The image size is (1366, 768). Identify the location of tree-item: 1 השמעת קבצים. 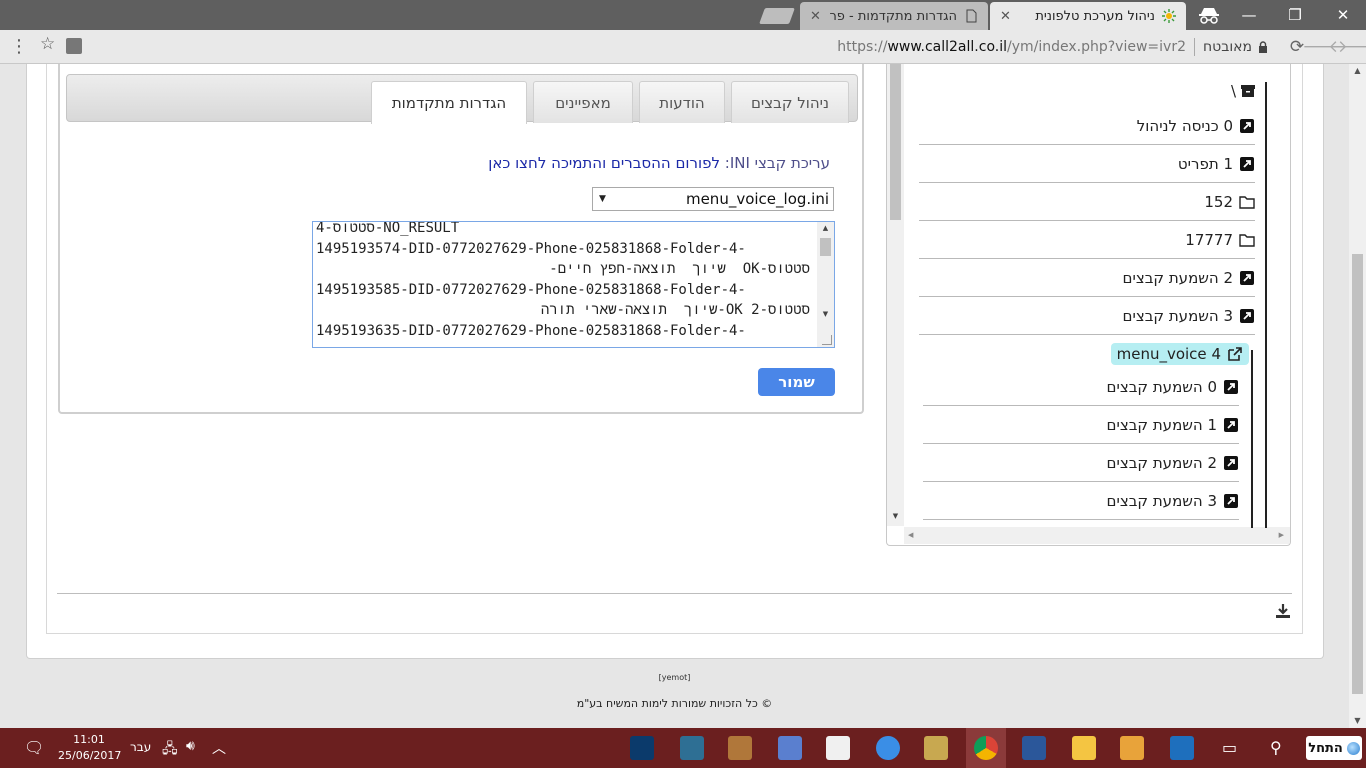
(1081, 425).